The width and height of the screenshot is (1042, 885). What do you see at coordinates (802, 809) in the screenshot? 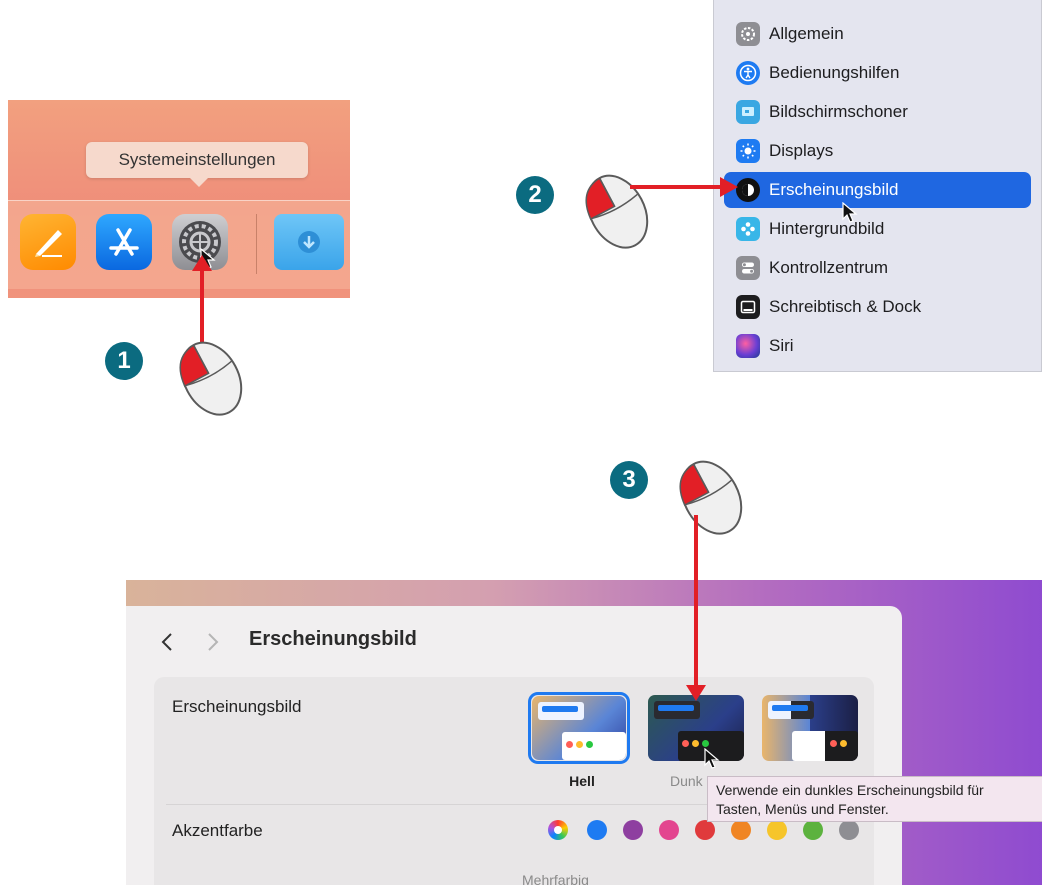
I see `tooltip-line: Tasten, Menüs und Fenster.` at bounding box center [802, 809].